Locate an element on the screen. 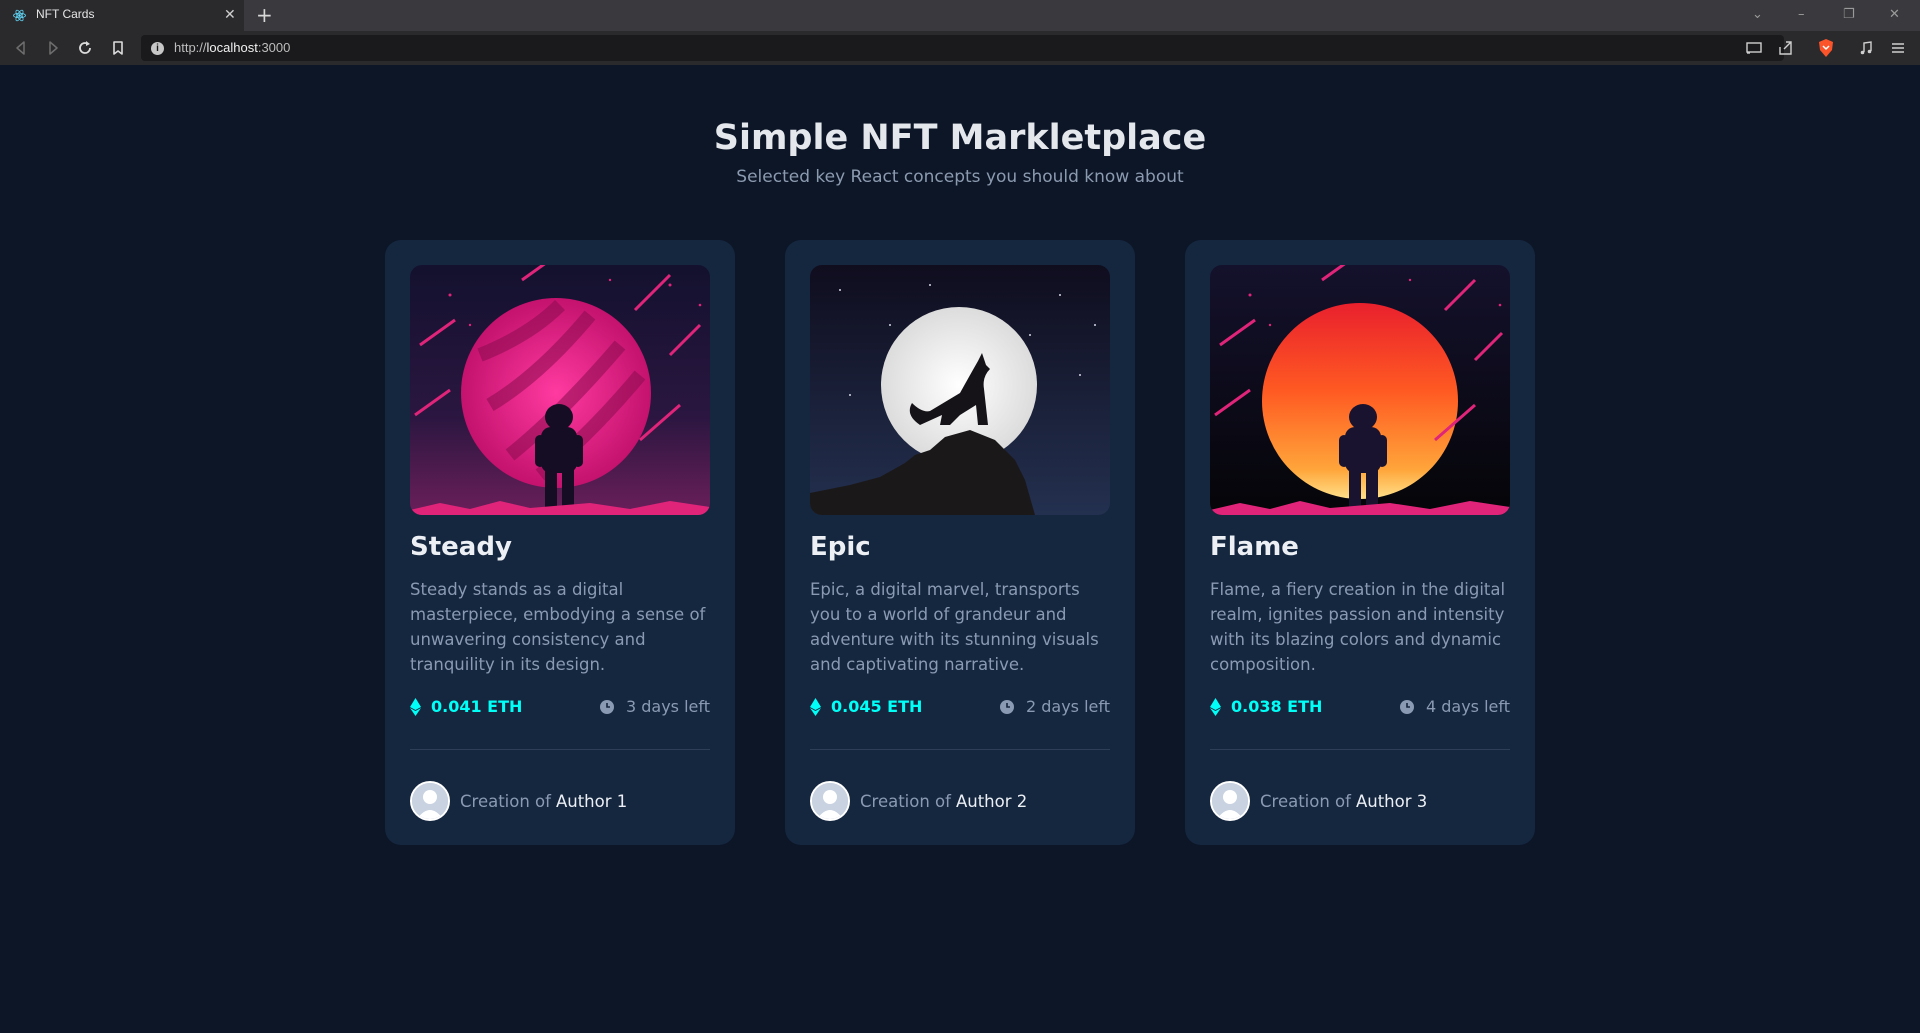 The image size is (1920, 1033). minimize-button: – is located at coordinates (1801, 15).